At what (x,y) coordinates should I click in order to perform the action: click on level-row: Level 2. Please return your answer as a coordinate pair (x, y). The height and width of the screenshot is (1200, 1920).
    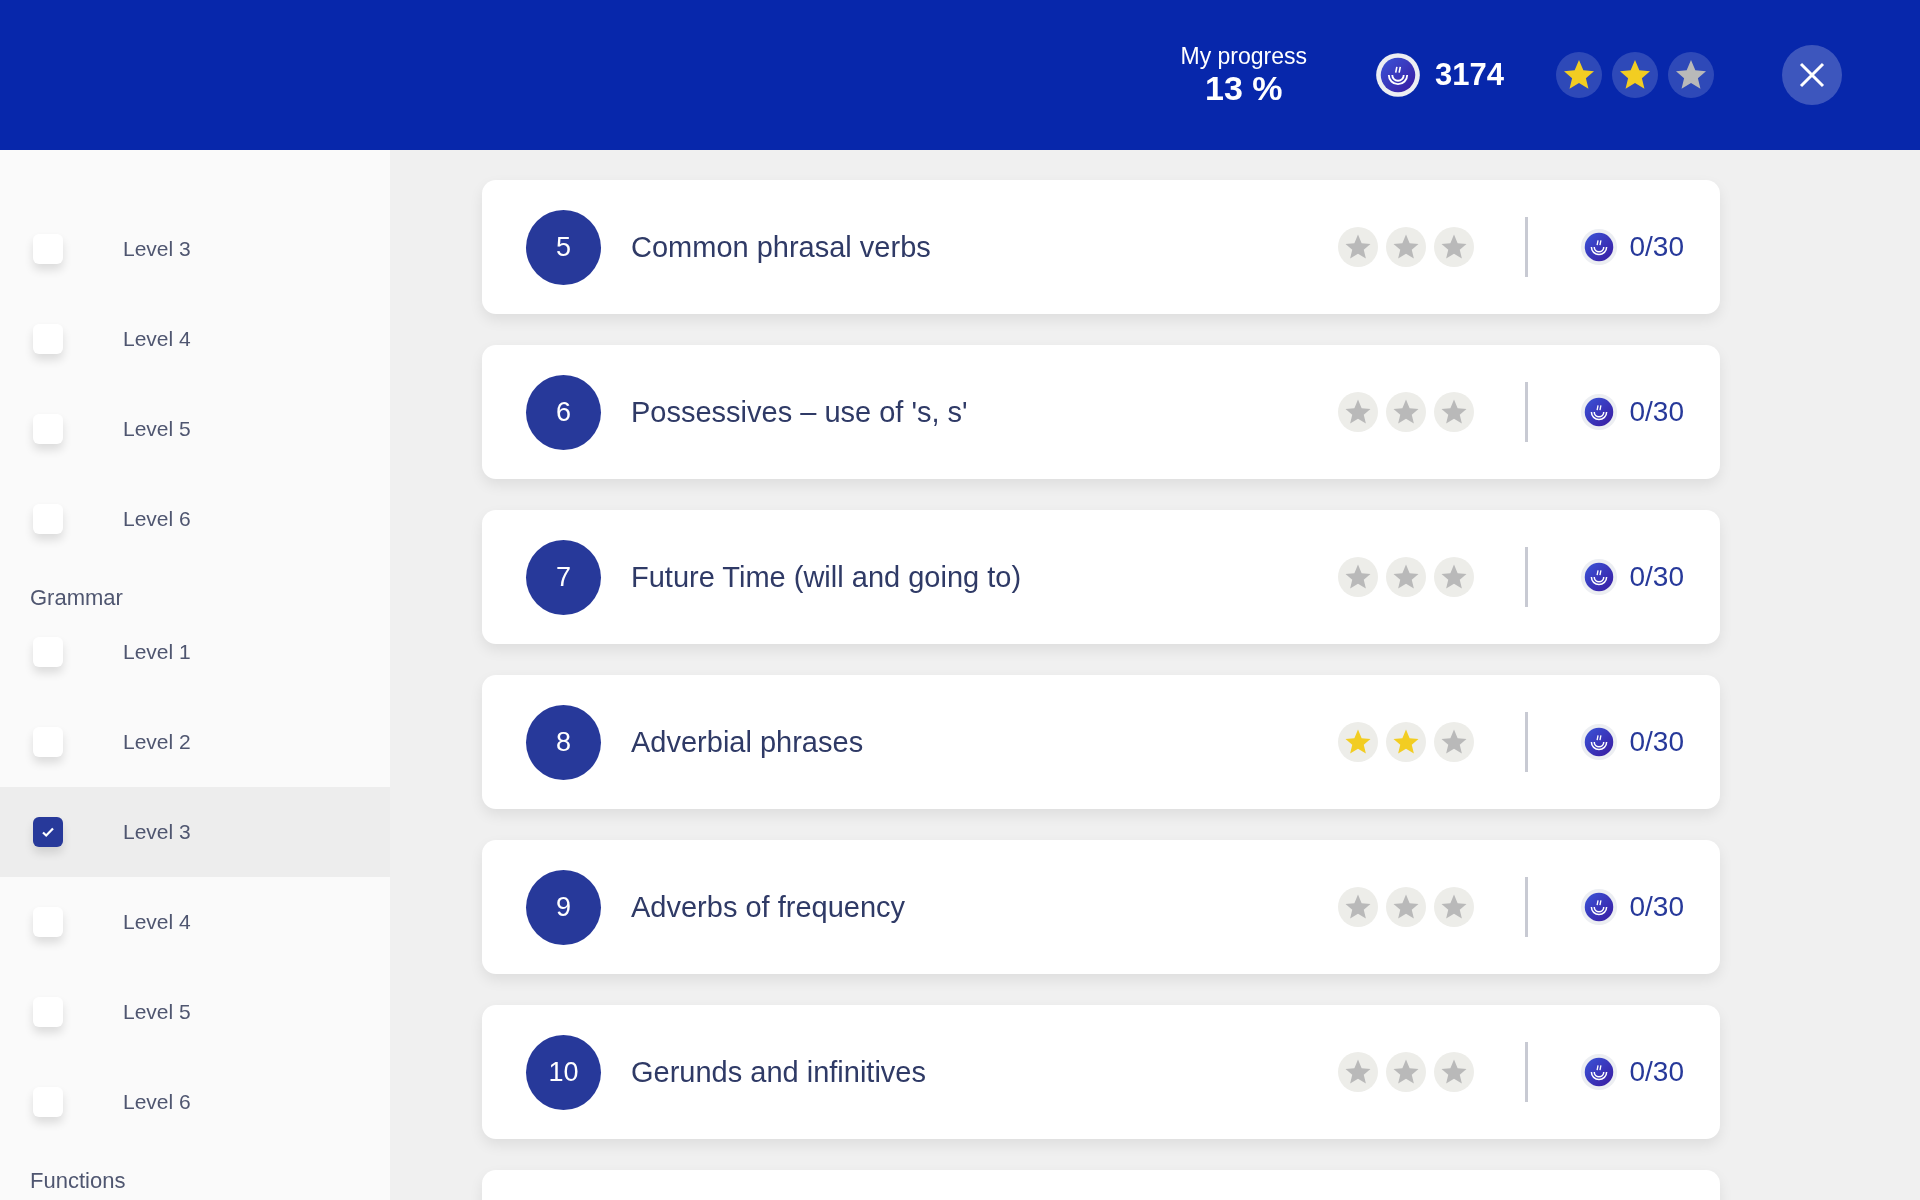
    Looking at the image, I should click on (195, 742).